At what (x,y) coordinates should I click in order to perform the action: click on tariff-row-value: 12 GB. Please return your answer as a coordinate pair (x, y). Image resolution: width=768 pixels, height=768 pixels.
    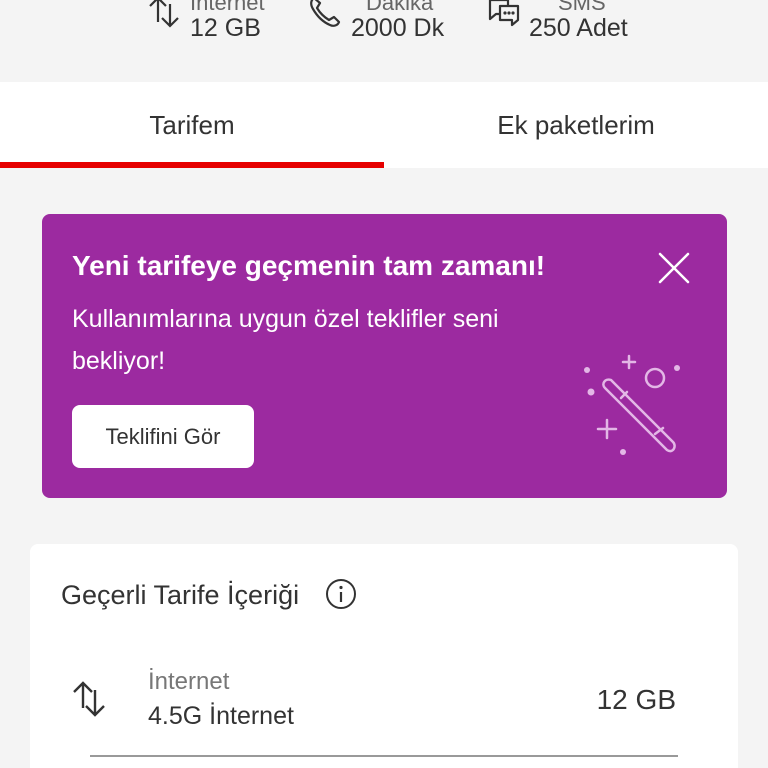
    Looking at the image, I should click on (636, 699).